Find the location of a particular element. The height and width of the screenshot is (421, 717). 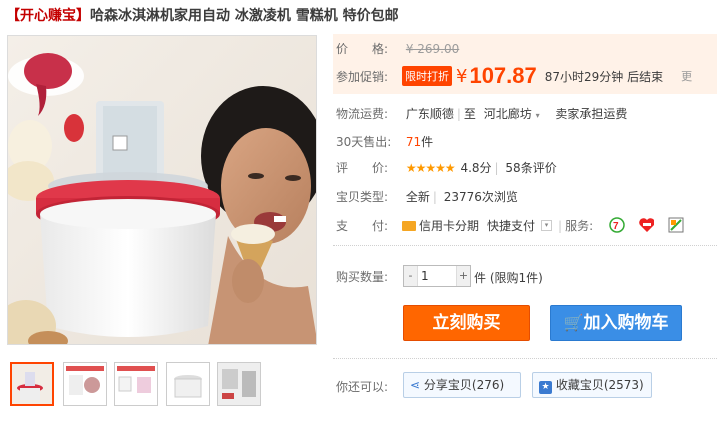

add-to-cart-button: 🛒加入购物车 is located at coordinates (616, 323).